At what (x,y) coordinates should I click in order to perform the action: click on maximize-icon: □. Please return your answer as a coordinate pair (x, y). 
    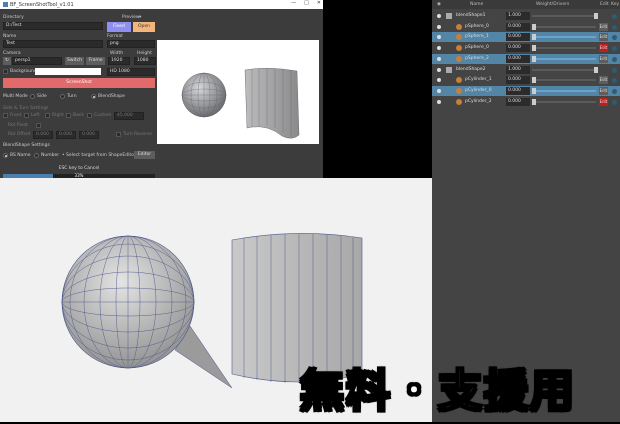
    Looking at the image, I should click on (306, 3).